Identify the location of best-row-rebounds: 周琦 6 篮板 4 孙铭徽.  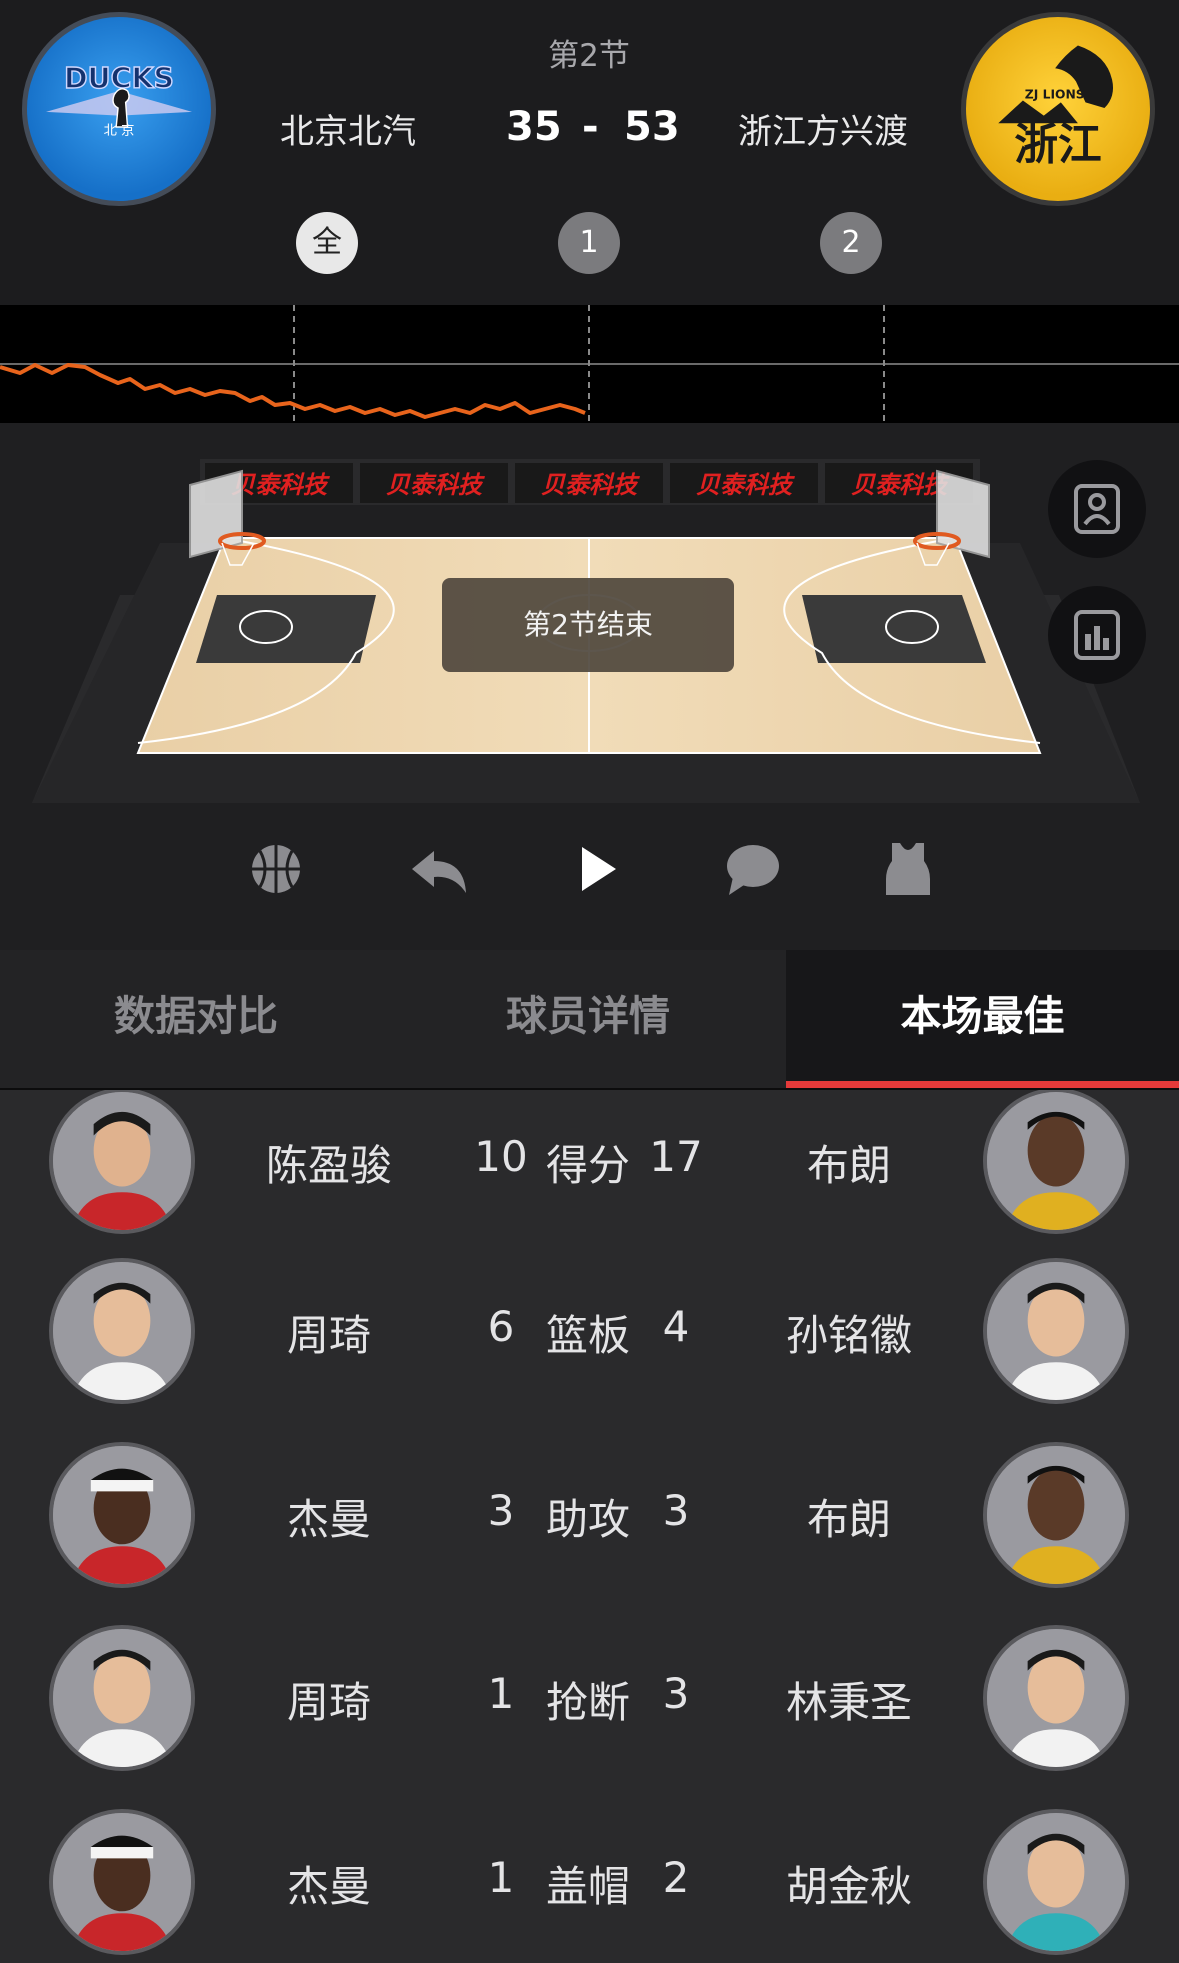
(589, 1350).